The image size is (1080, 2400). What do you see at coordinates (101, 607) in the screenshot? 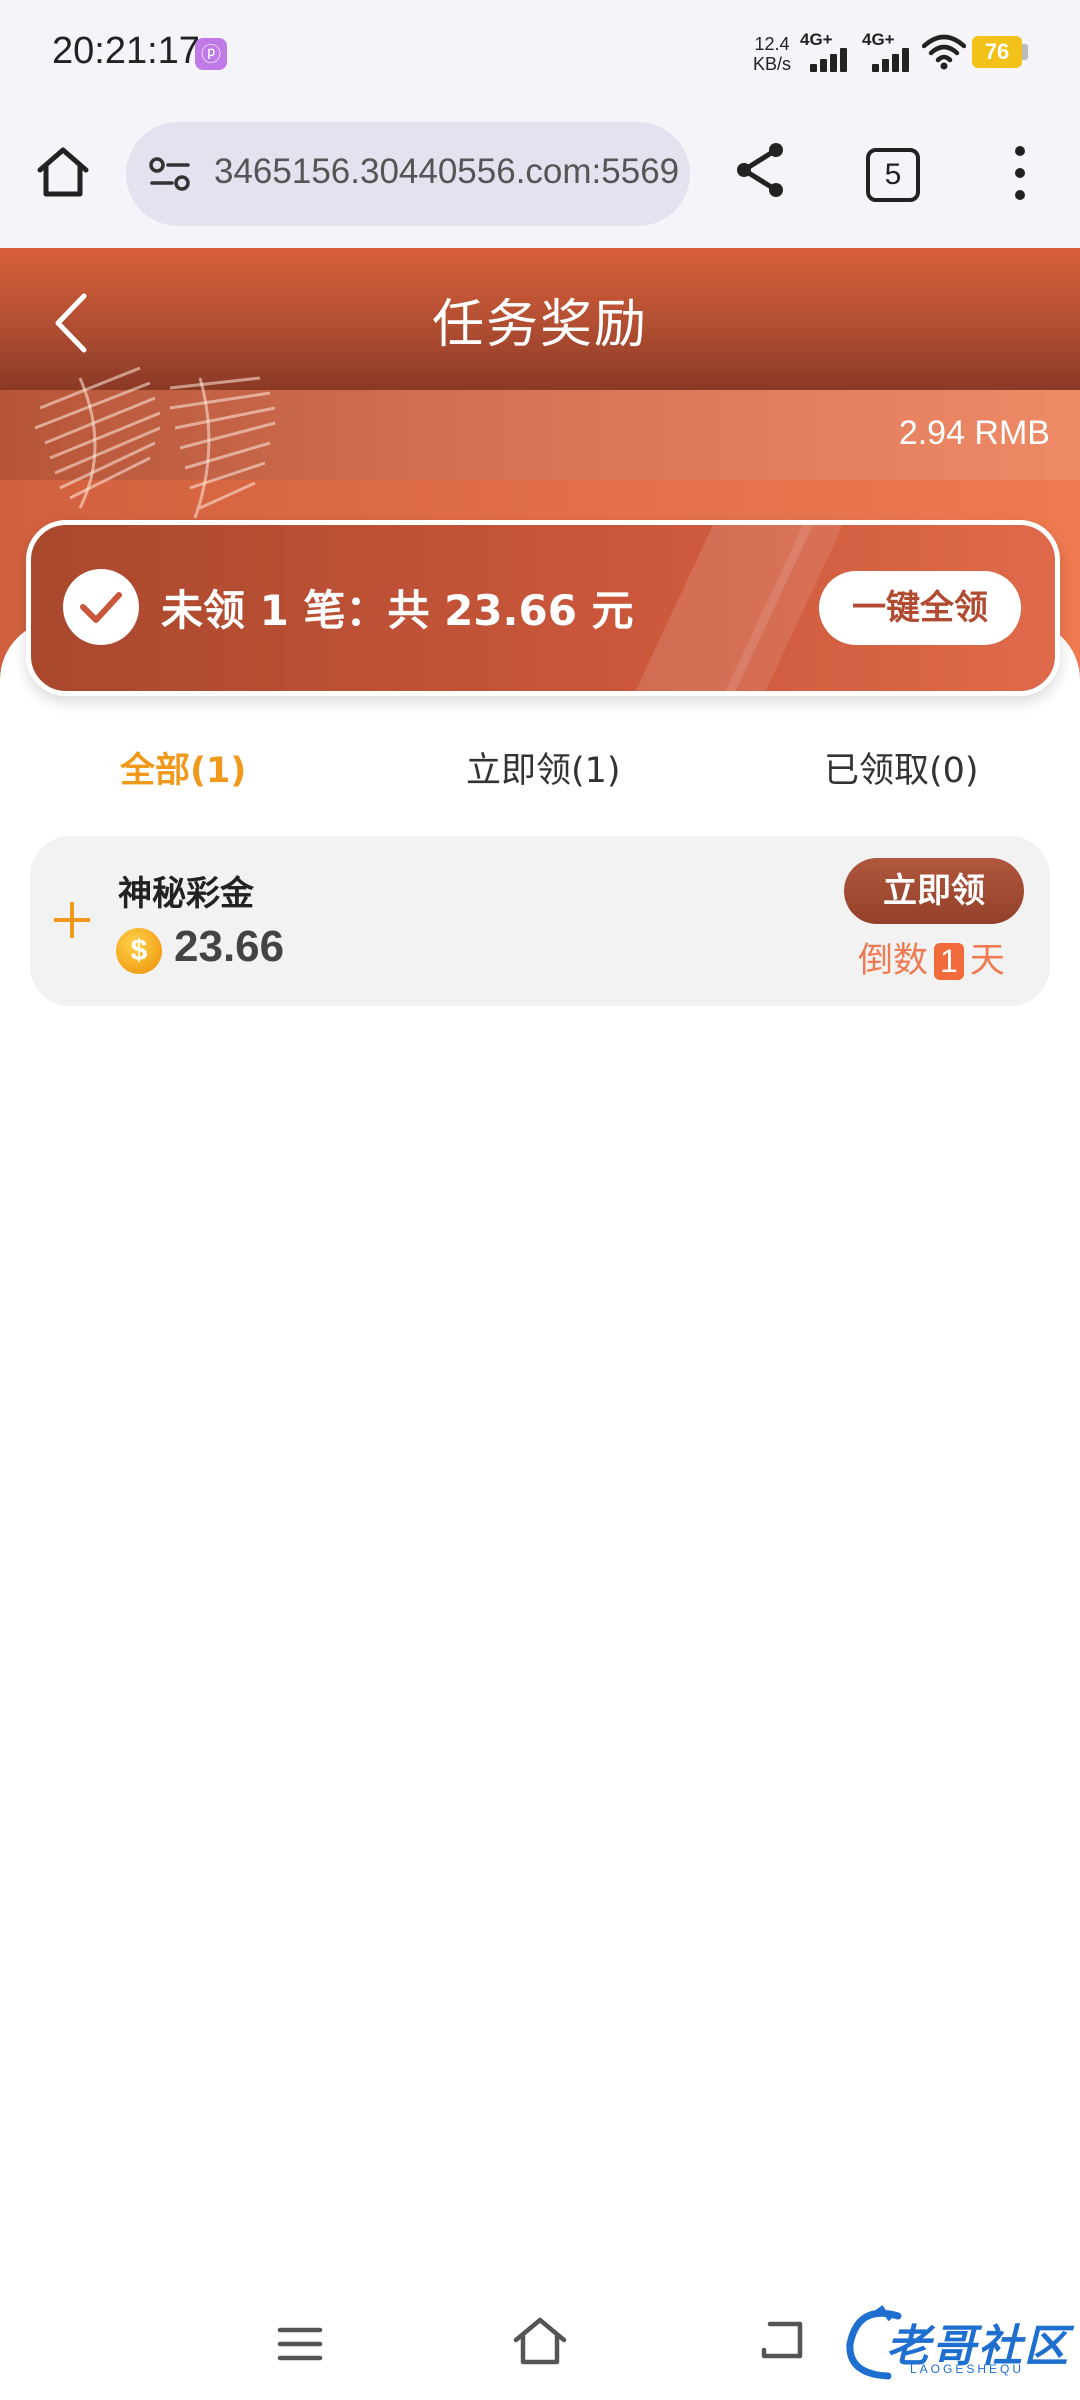
I see `check-icon` at bounding box center [101, 607].